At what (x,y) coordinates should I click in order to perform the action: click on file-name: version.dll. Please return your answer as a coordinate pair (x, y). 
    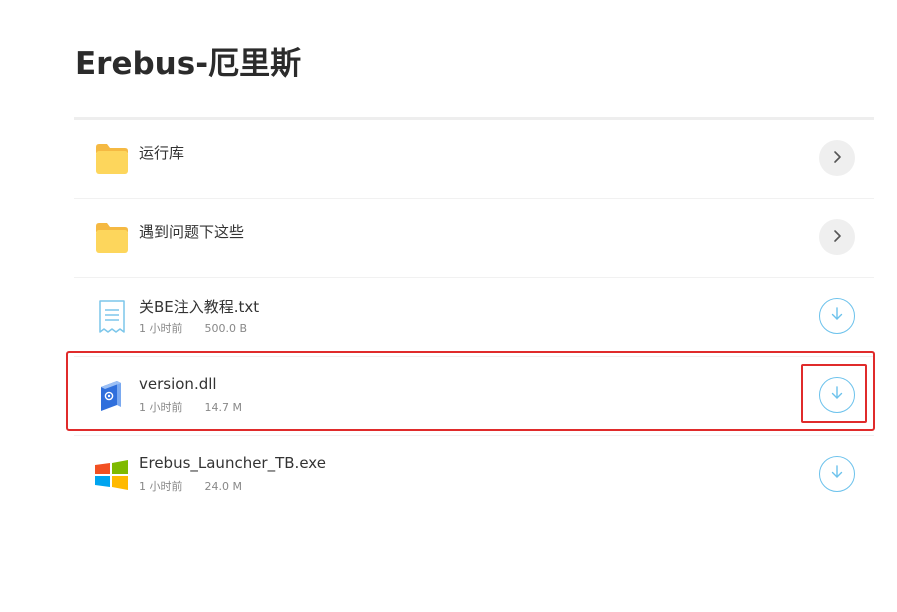
    Looking at the image, I should click on (178, 384).